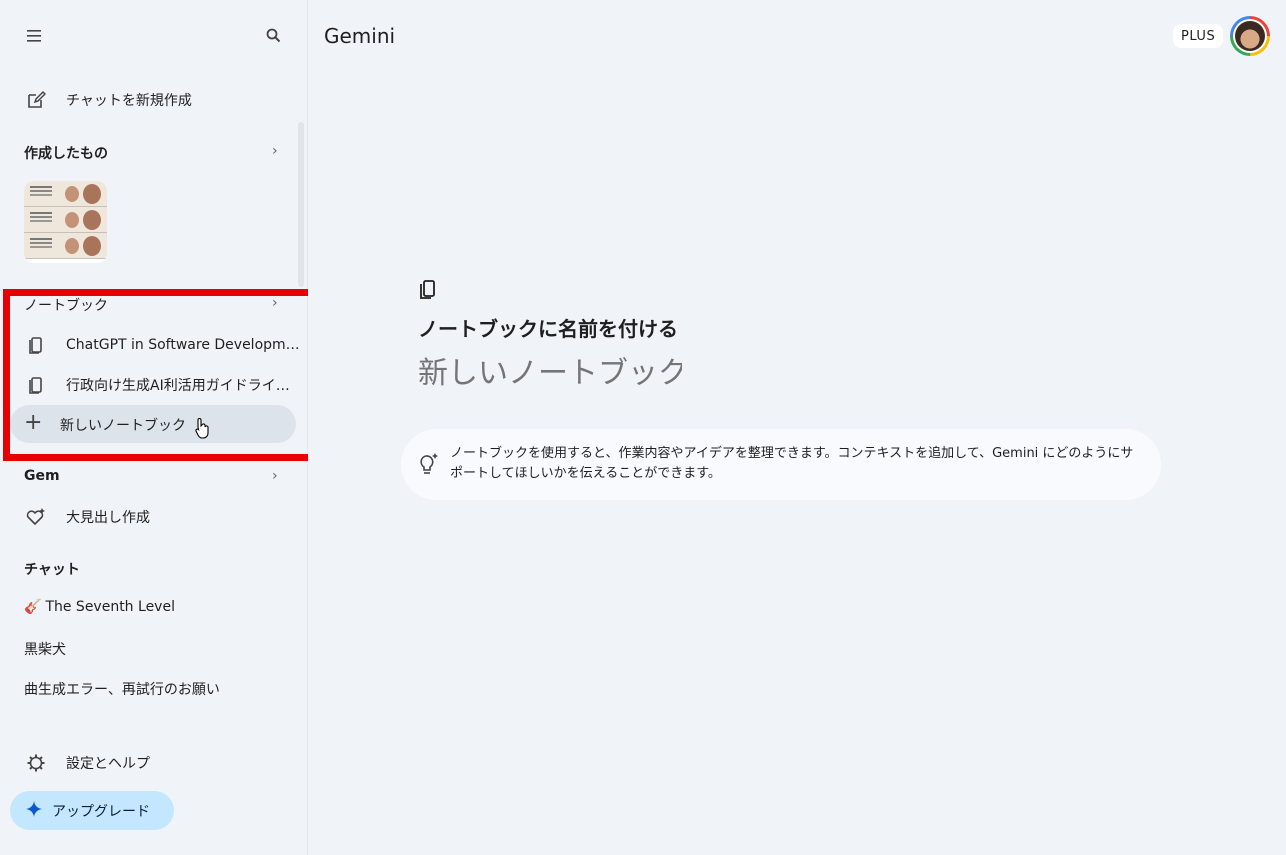 This screenshot has width=1286, height=855. Describe the element at coordinates (548, 329) in the screenshot. I see `page-title: ノートブックに名前を付ける` at that location.